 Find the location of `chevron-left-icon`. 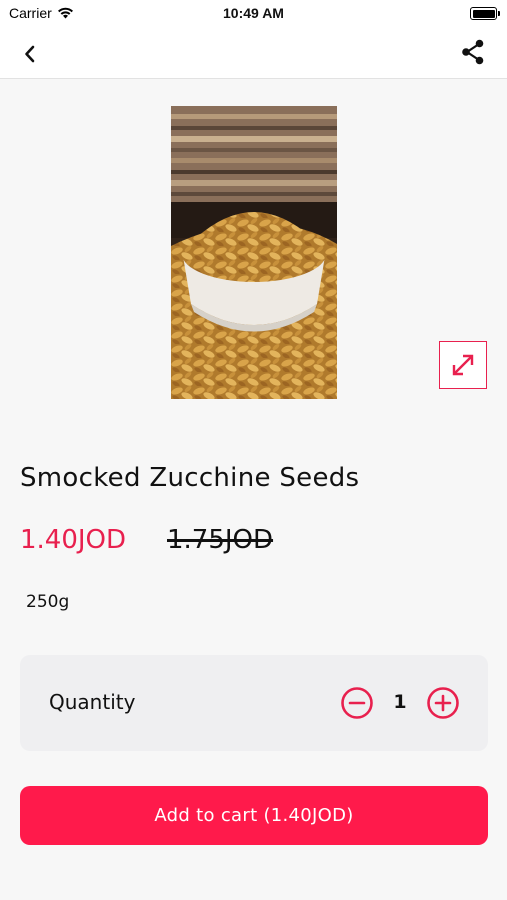

chevron-left-icon is located at coordinates (30, 54).